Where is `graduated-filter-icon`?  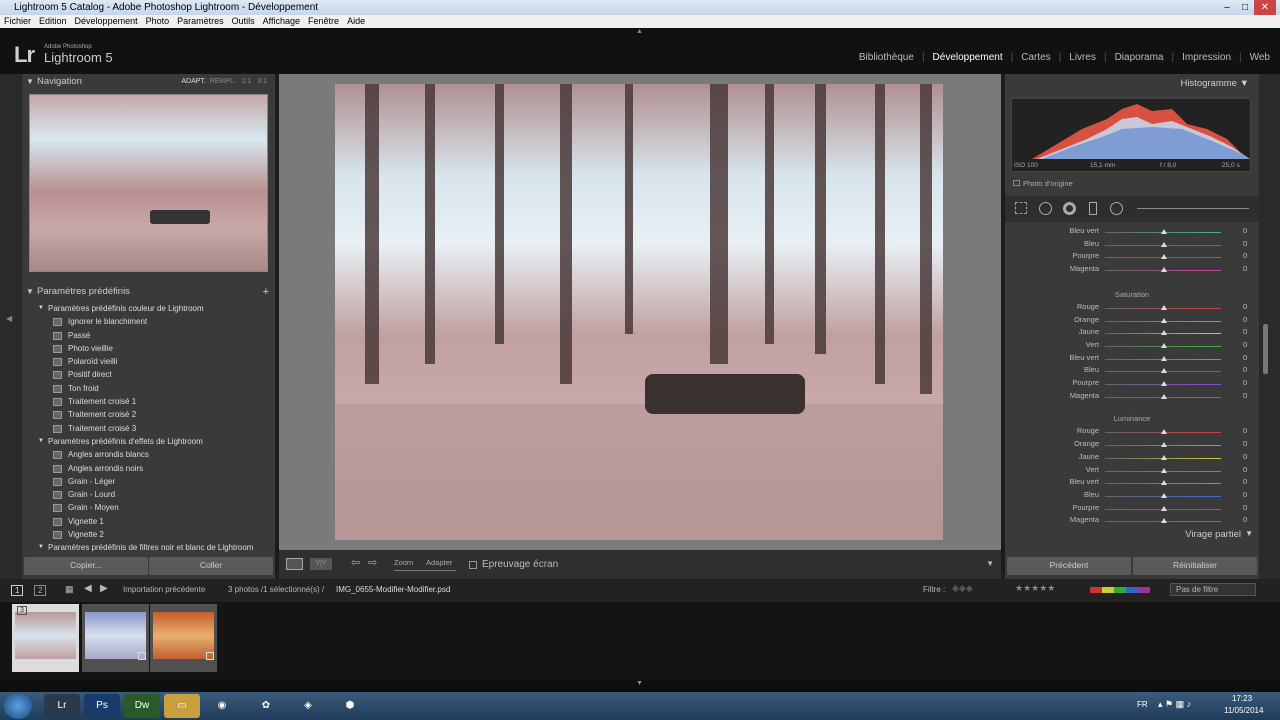 graduated-filter-icon is located at coordinates (1093, 208).